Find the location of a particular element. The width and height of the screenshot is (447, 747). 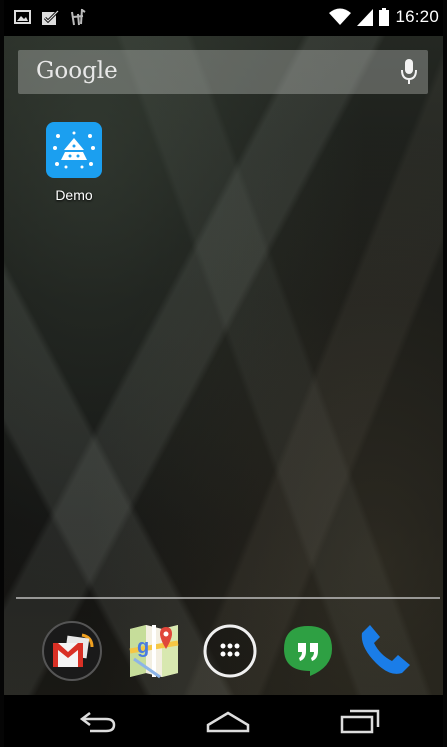

battery-icon is located at coordinates (384, 17).